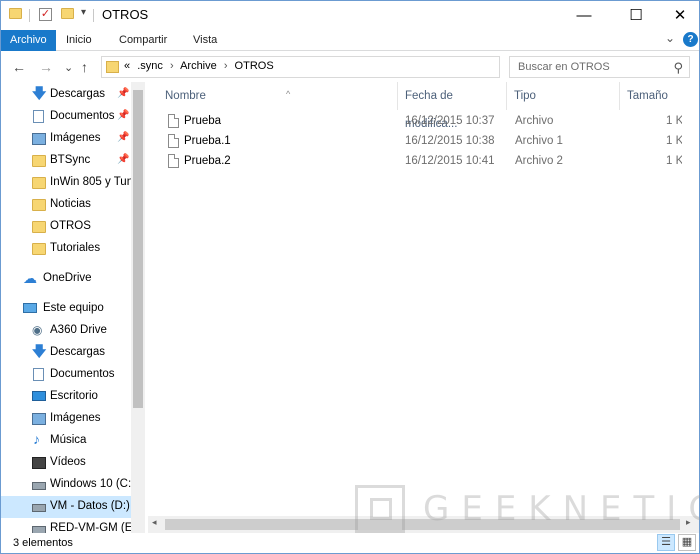 The width and height of the screenshot is (700, 554). Describe the element at coordinates (83, 12) in the screenshot. I see `customize-toolbar-icon: ▾` at that location.